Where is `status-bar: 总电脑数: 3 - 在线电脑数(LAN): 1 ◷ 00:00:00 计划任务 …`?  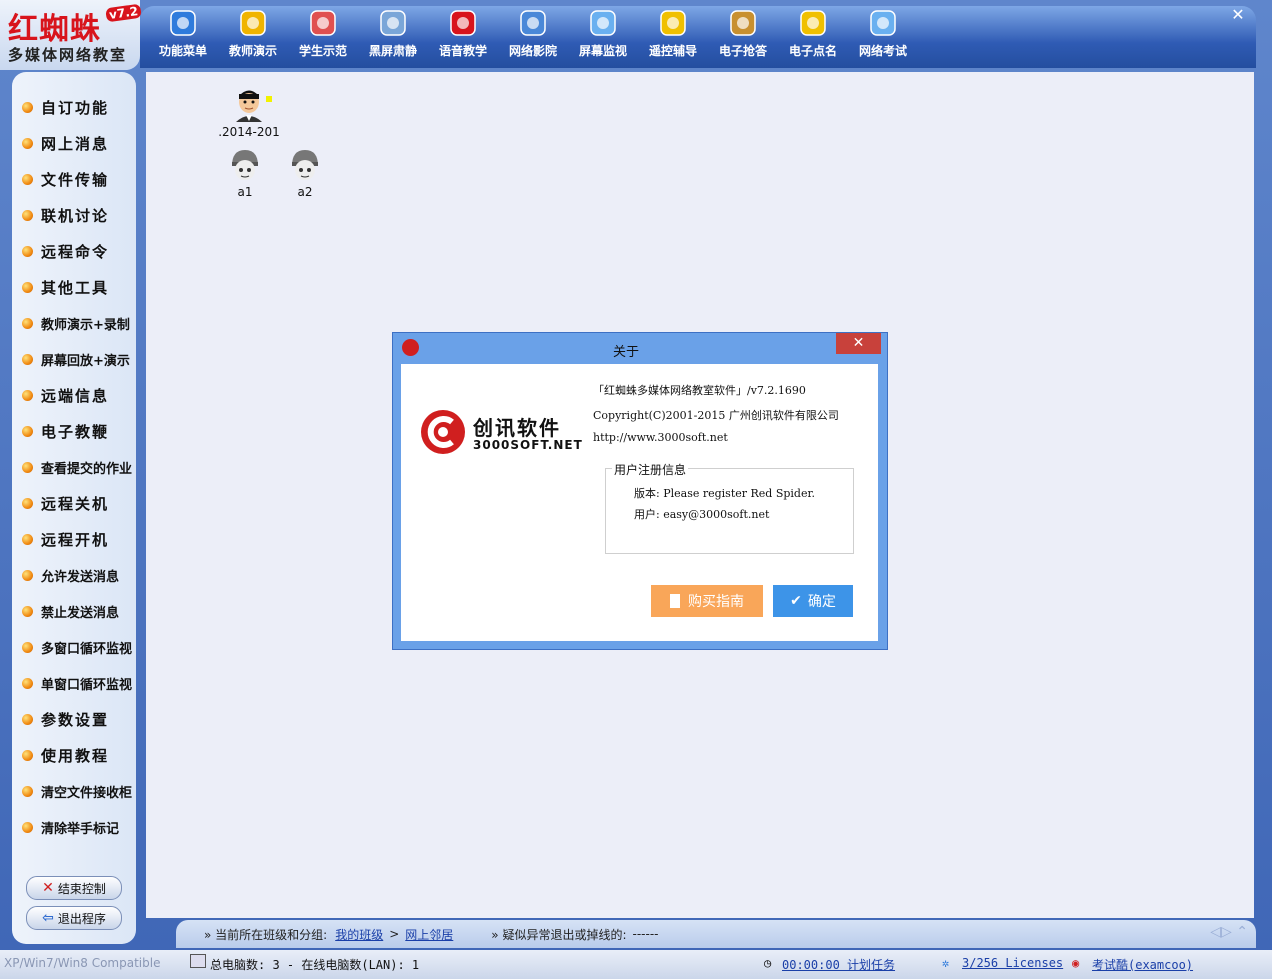 status-bar: 总电脑数: 3 - 在线电脑数(LAN): 1 ◷ 00:00:00 计划任务 … is located at coordinates (636, 964).